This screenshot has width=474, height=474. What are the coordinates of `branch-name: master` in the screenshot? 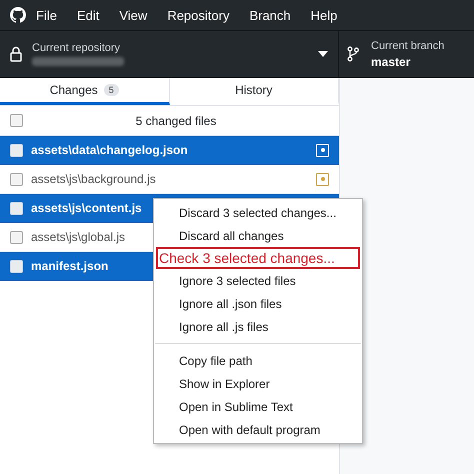 It's located at (391, 61).